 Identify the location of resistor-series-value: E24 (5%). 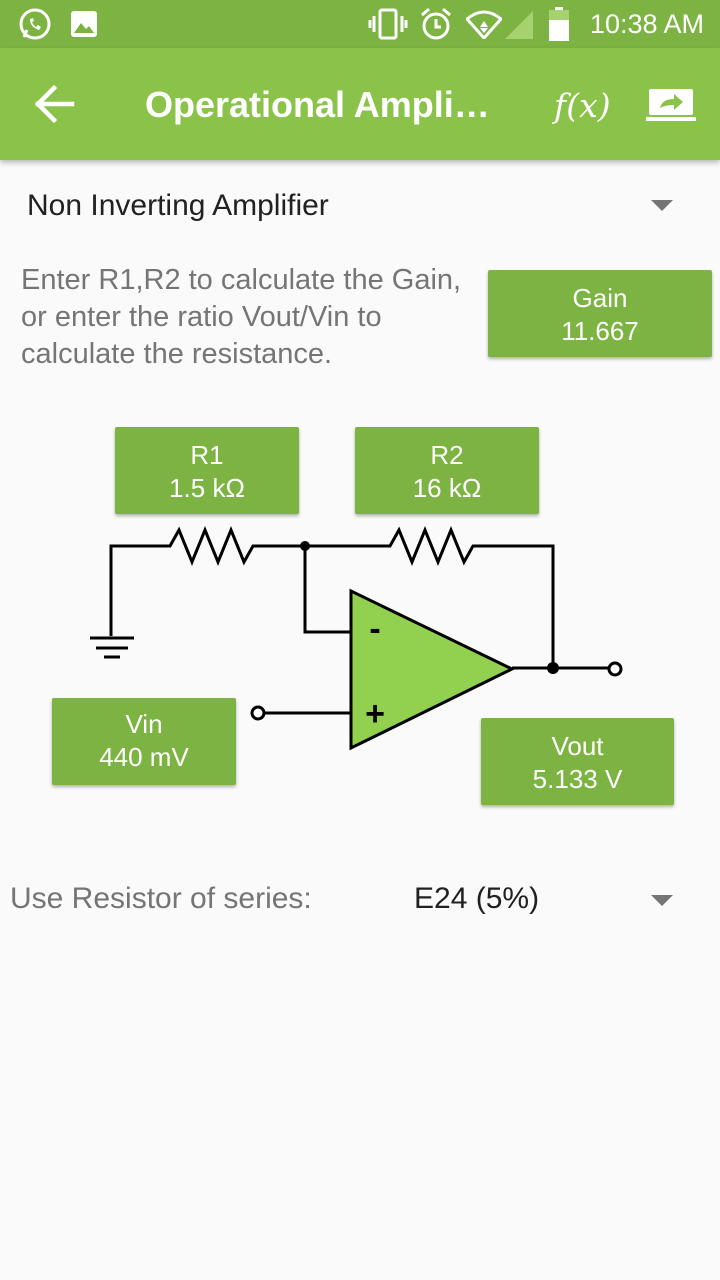
(477, 898).